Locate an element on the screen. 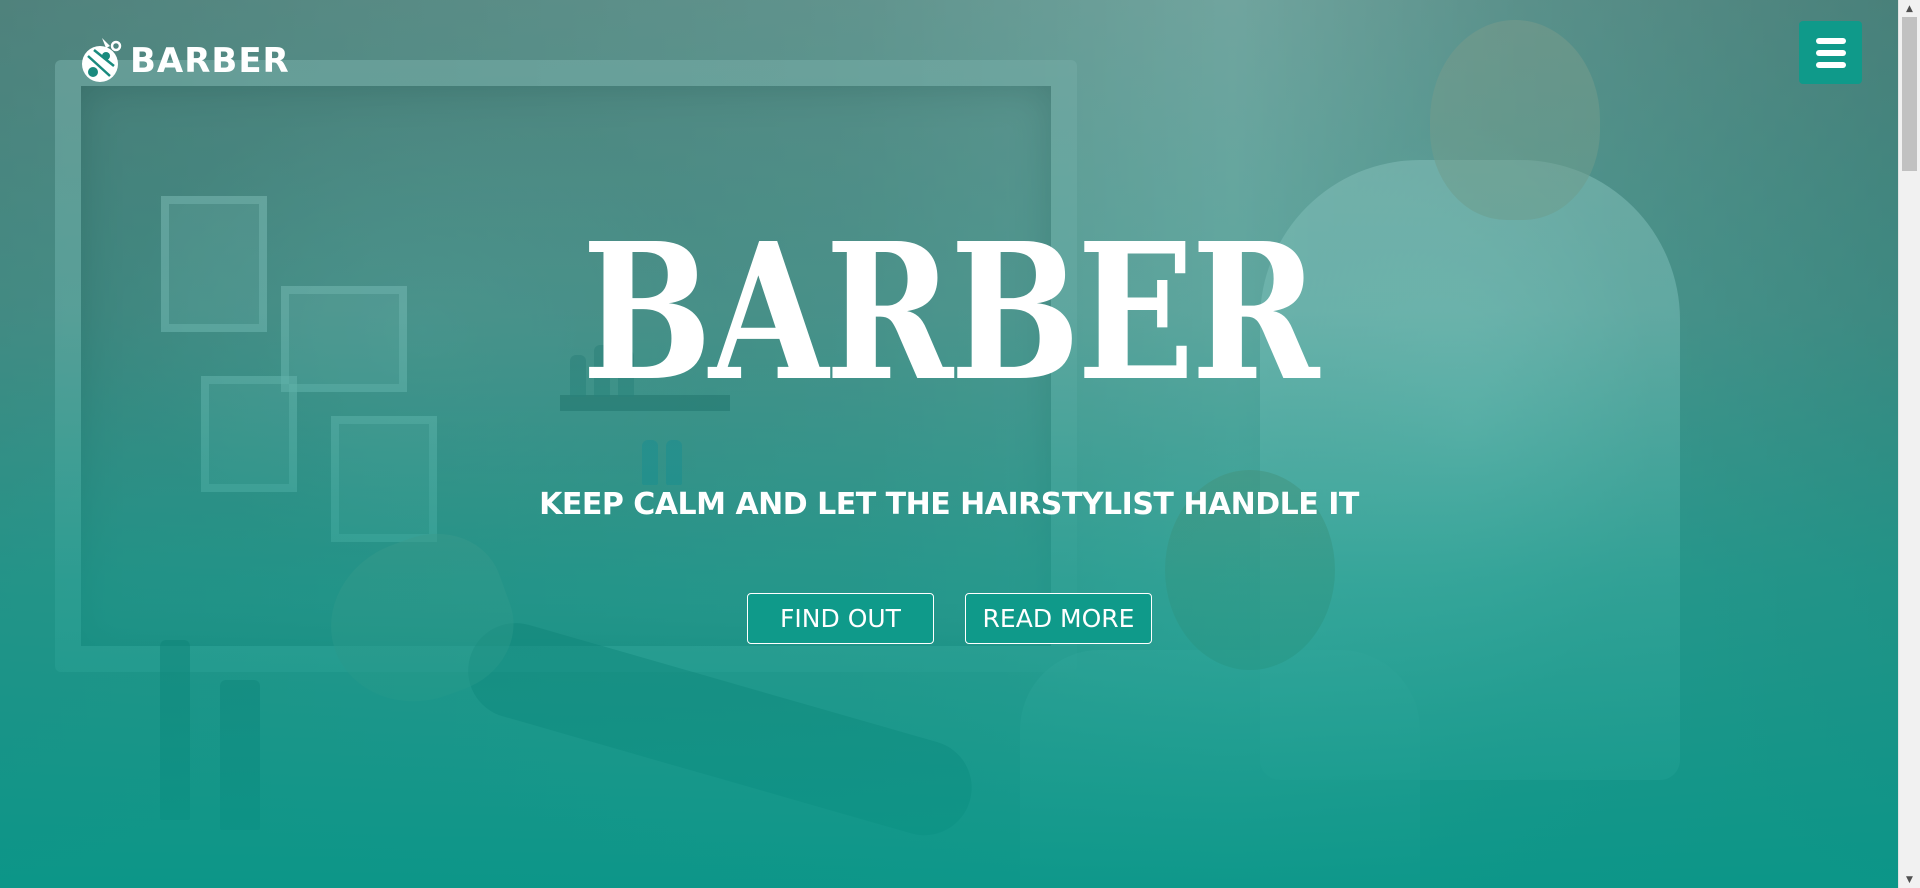 Image resolution: width=1920 pixels, height=888 pixels. menu-button is located at coordinates (1830, 52).